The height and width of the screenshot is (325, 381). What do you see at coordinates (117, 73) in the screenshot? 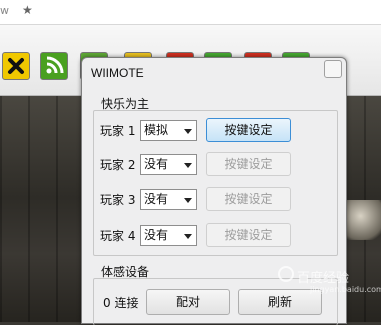
I see `dialog-title: WIIMOTE` at bounding box center [117, 73].